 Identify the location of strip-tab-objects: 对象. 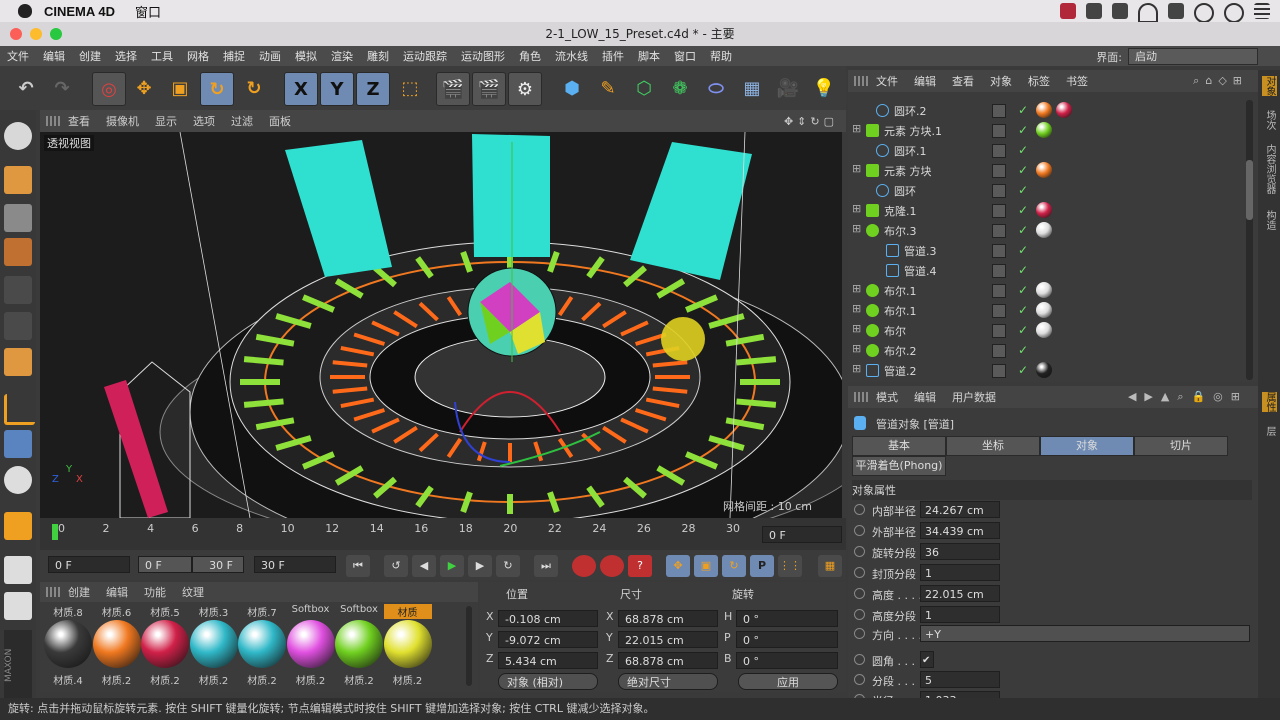
(1269, 86).